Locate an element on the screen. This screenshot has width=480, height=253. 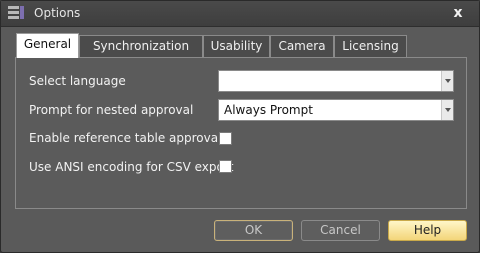
ok-button: OK is located at coordinates (253, 230).